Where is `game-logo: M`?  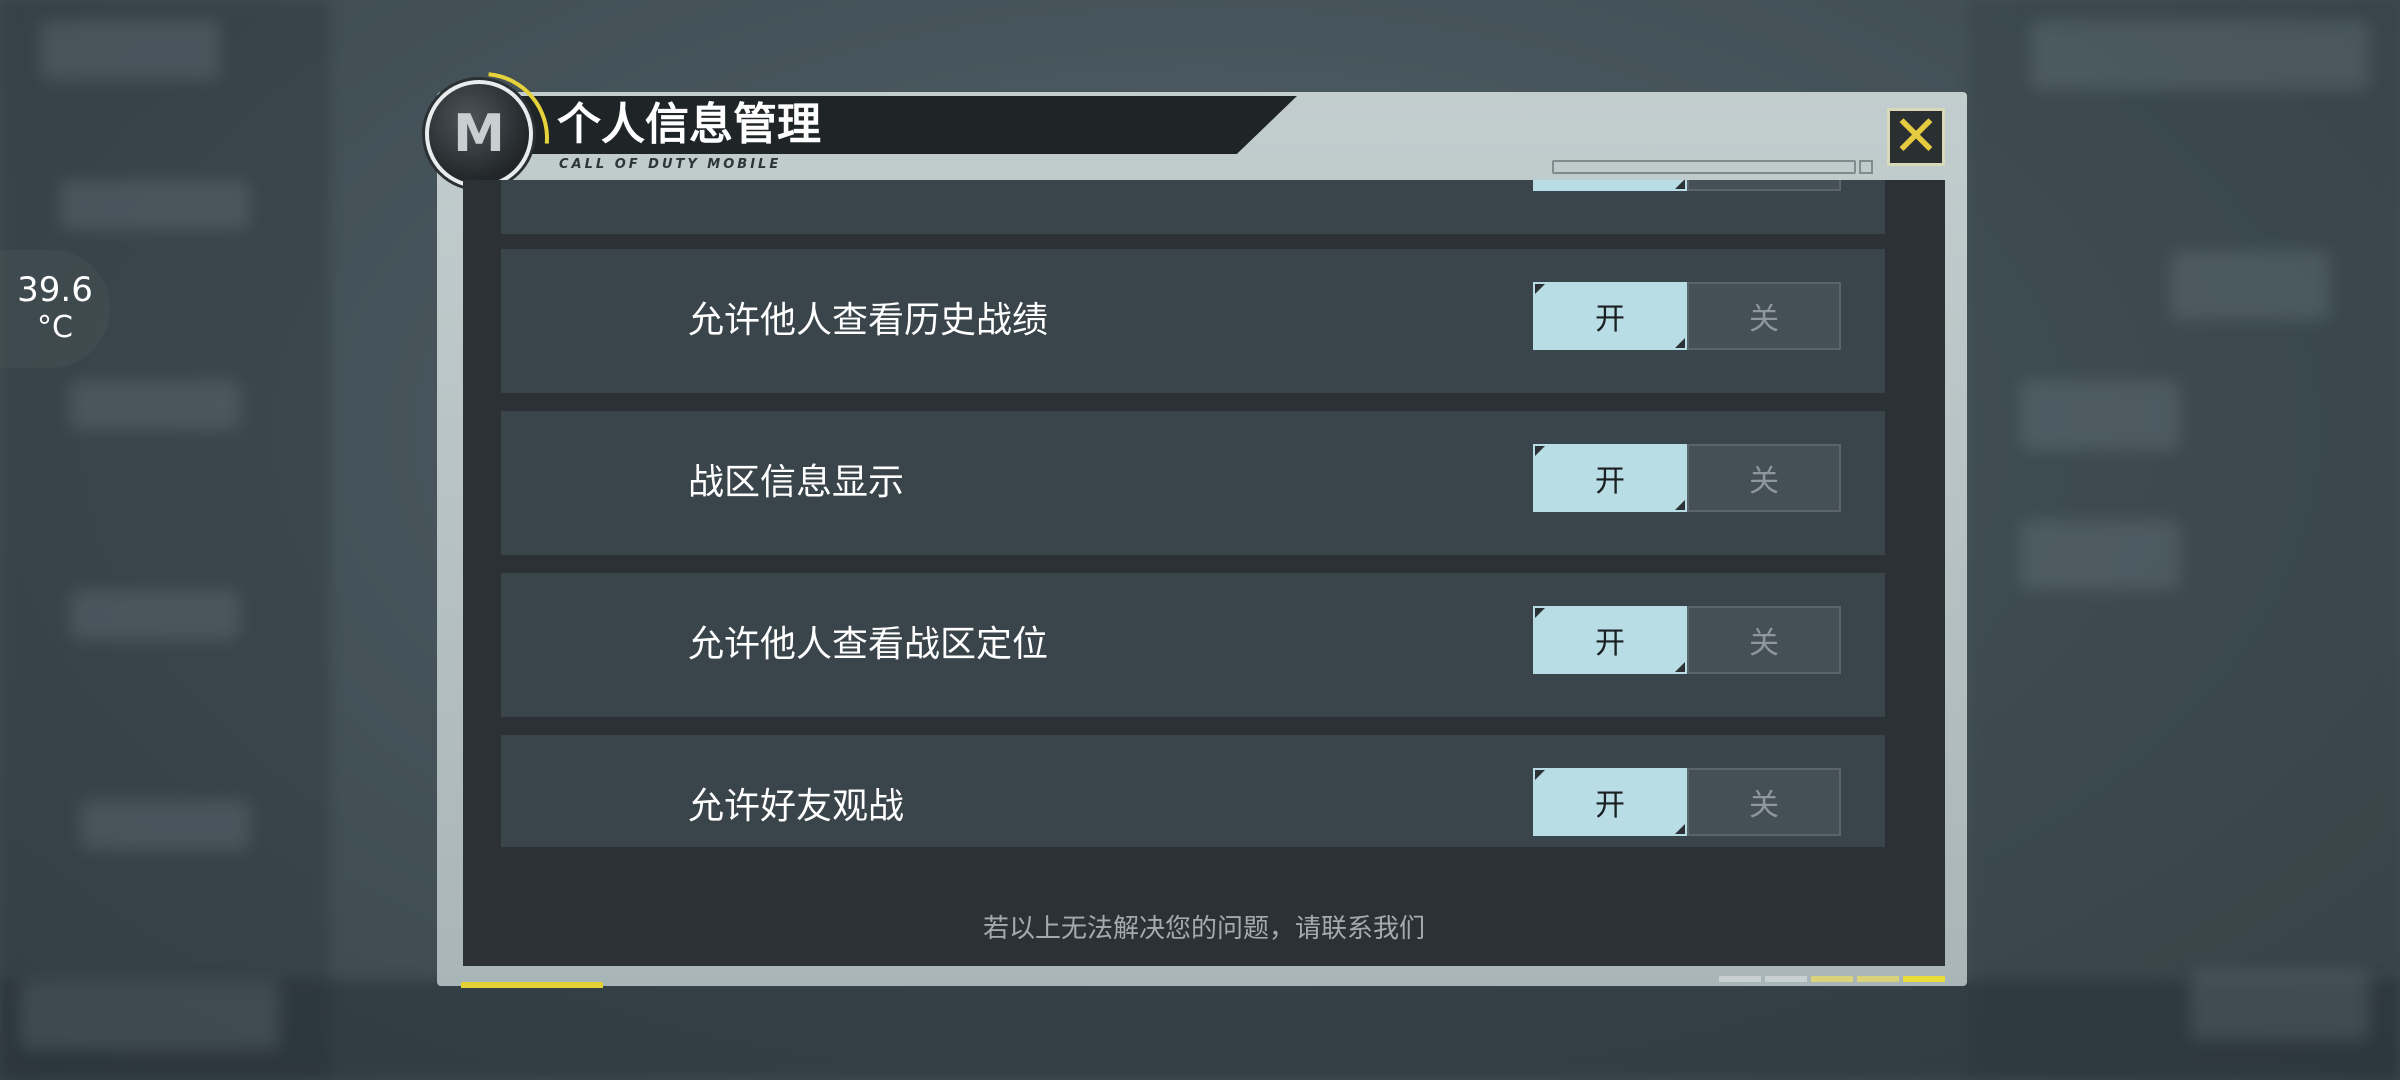 game-logo: M is located at coordinates (479, 134).